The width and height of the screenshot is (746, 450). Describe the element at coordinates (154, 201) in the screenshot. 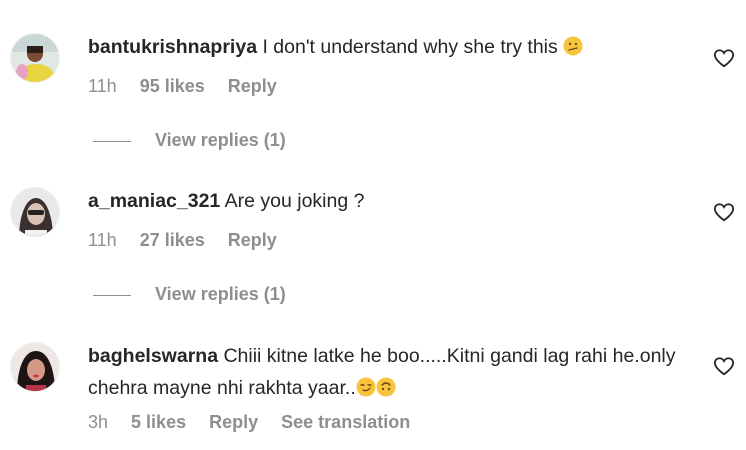

I see `comment-username: a_maniac_321` at that location.